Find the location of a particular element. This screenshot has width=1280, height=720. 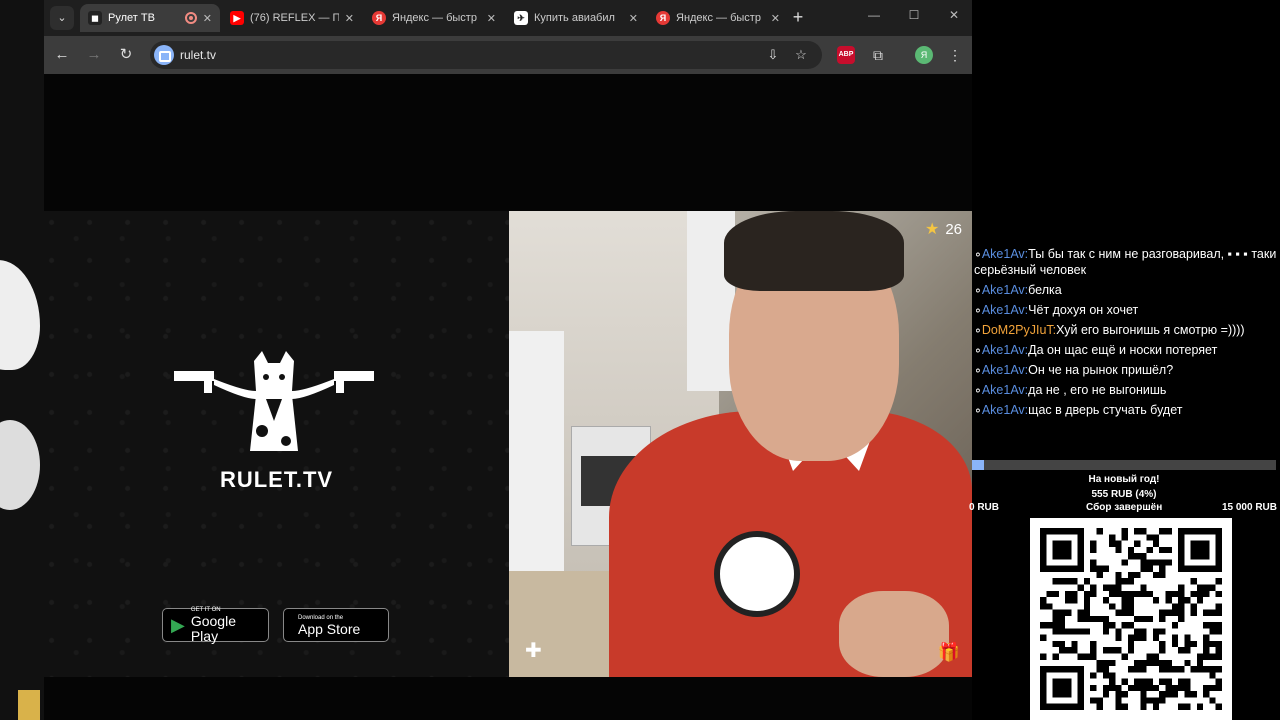

url-text: rulet.tv is located at coordinates (198, 55).